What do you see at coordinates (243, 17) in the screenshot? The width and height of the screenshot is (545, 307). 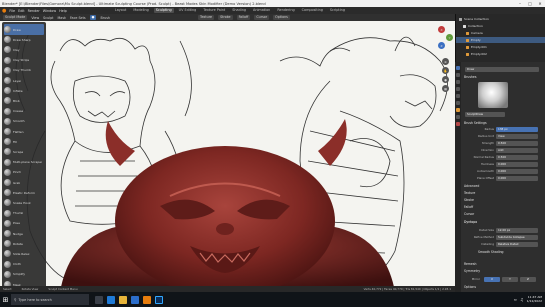 I see `falloff-dropdown: Falloff` at bounding box center [243, 17].